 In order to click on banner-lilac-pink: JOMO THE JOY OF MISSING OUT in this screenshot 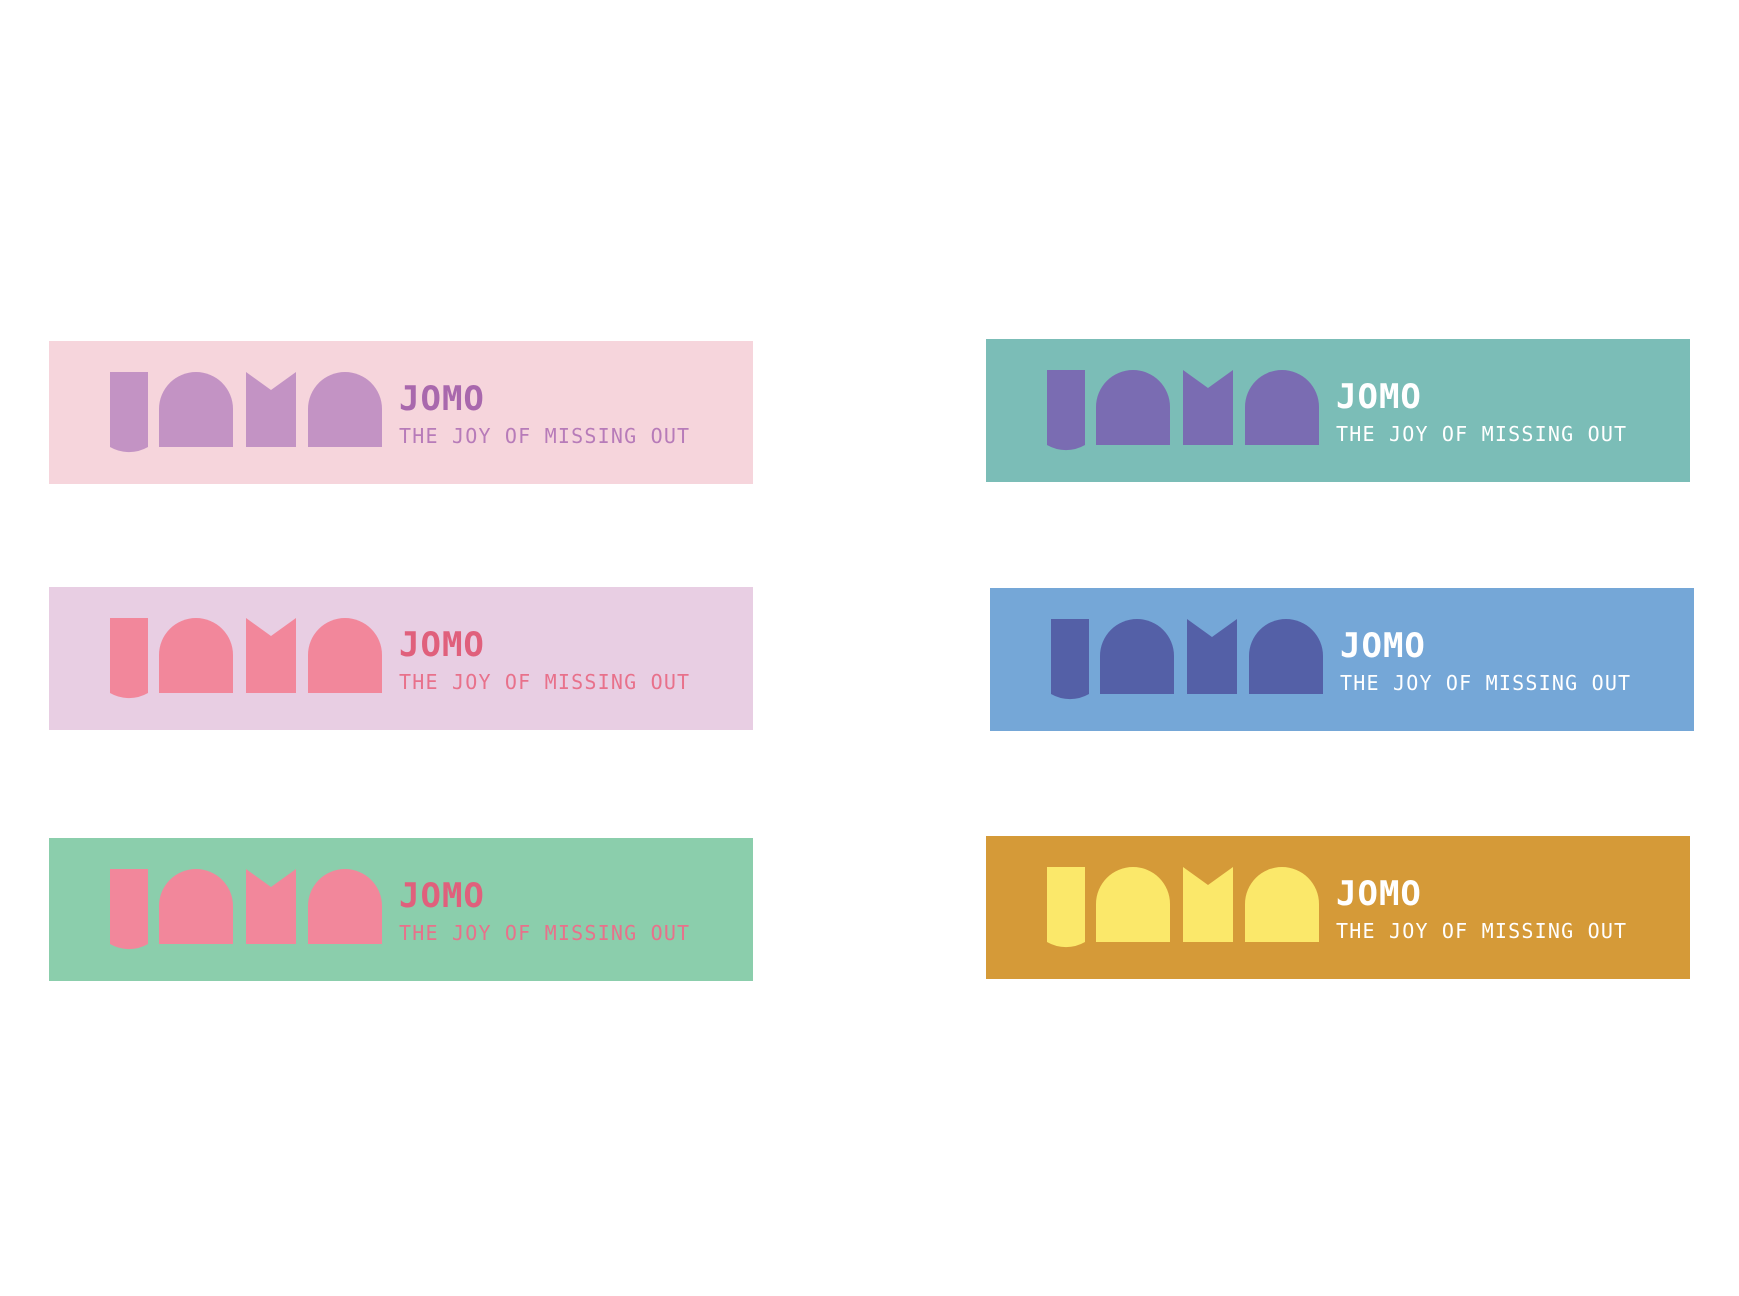, I will do `click(401, 658)`.